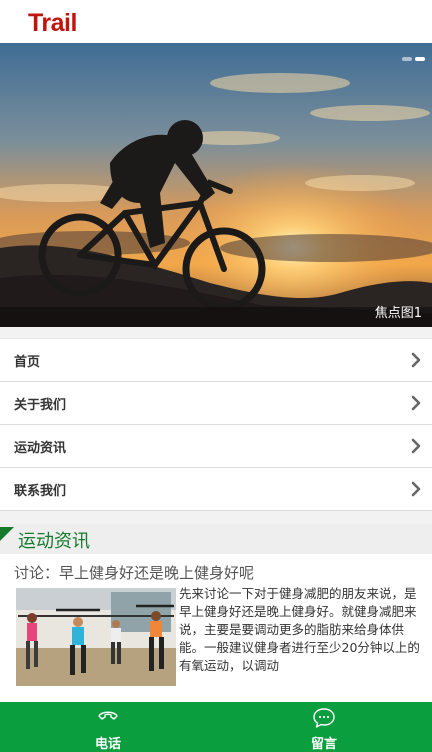 The height and width of the screenshot is (752, 432). What do you see at coordinates (52, 23) in the screenshot?
I see `site-logo: Trail` at bounding box center [52, 23].